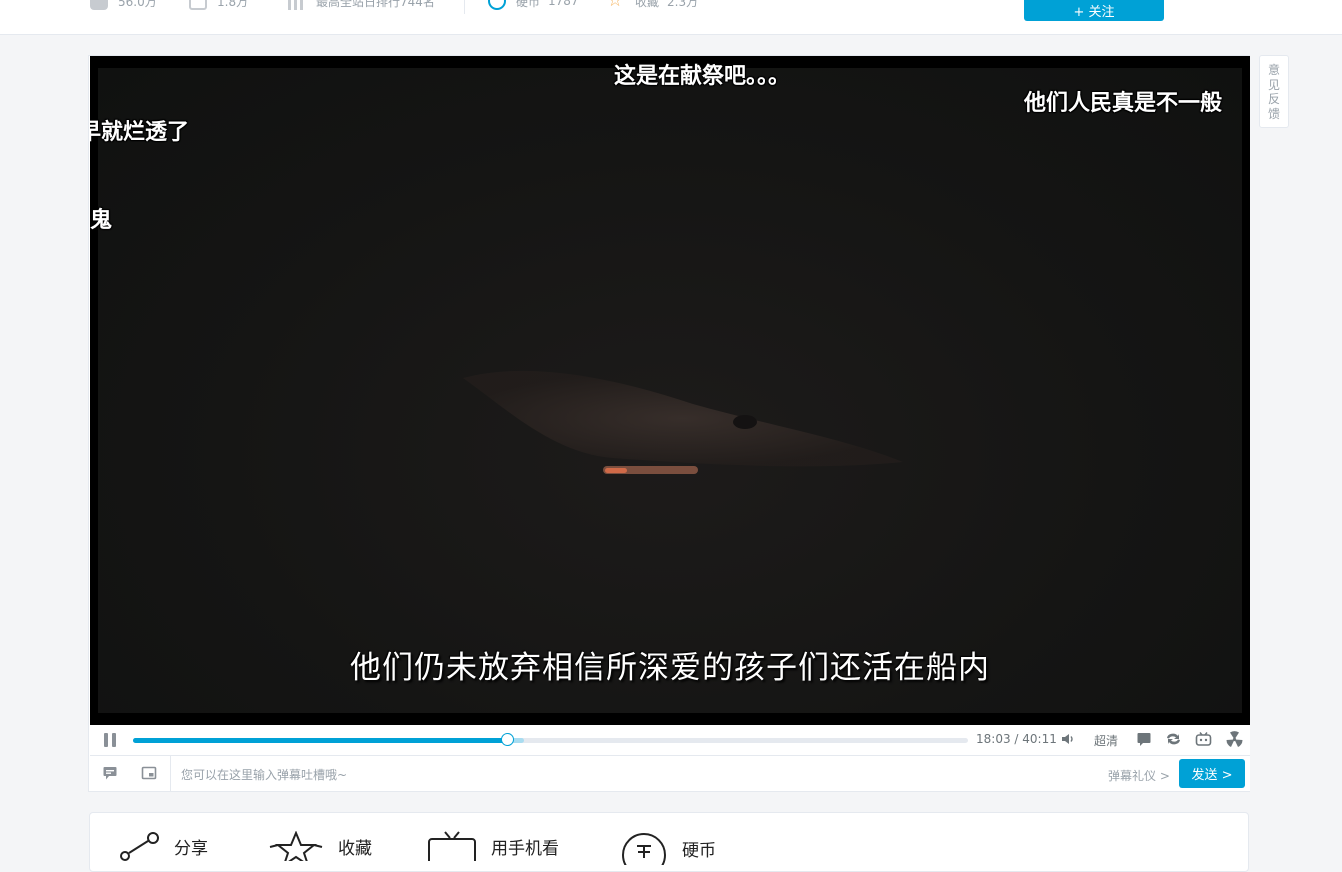  I want to click on favorite-action: 收藏, so click(320, 846).